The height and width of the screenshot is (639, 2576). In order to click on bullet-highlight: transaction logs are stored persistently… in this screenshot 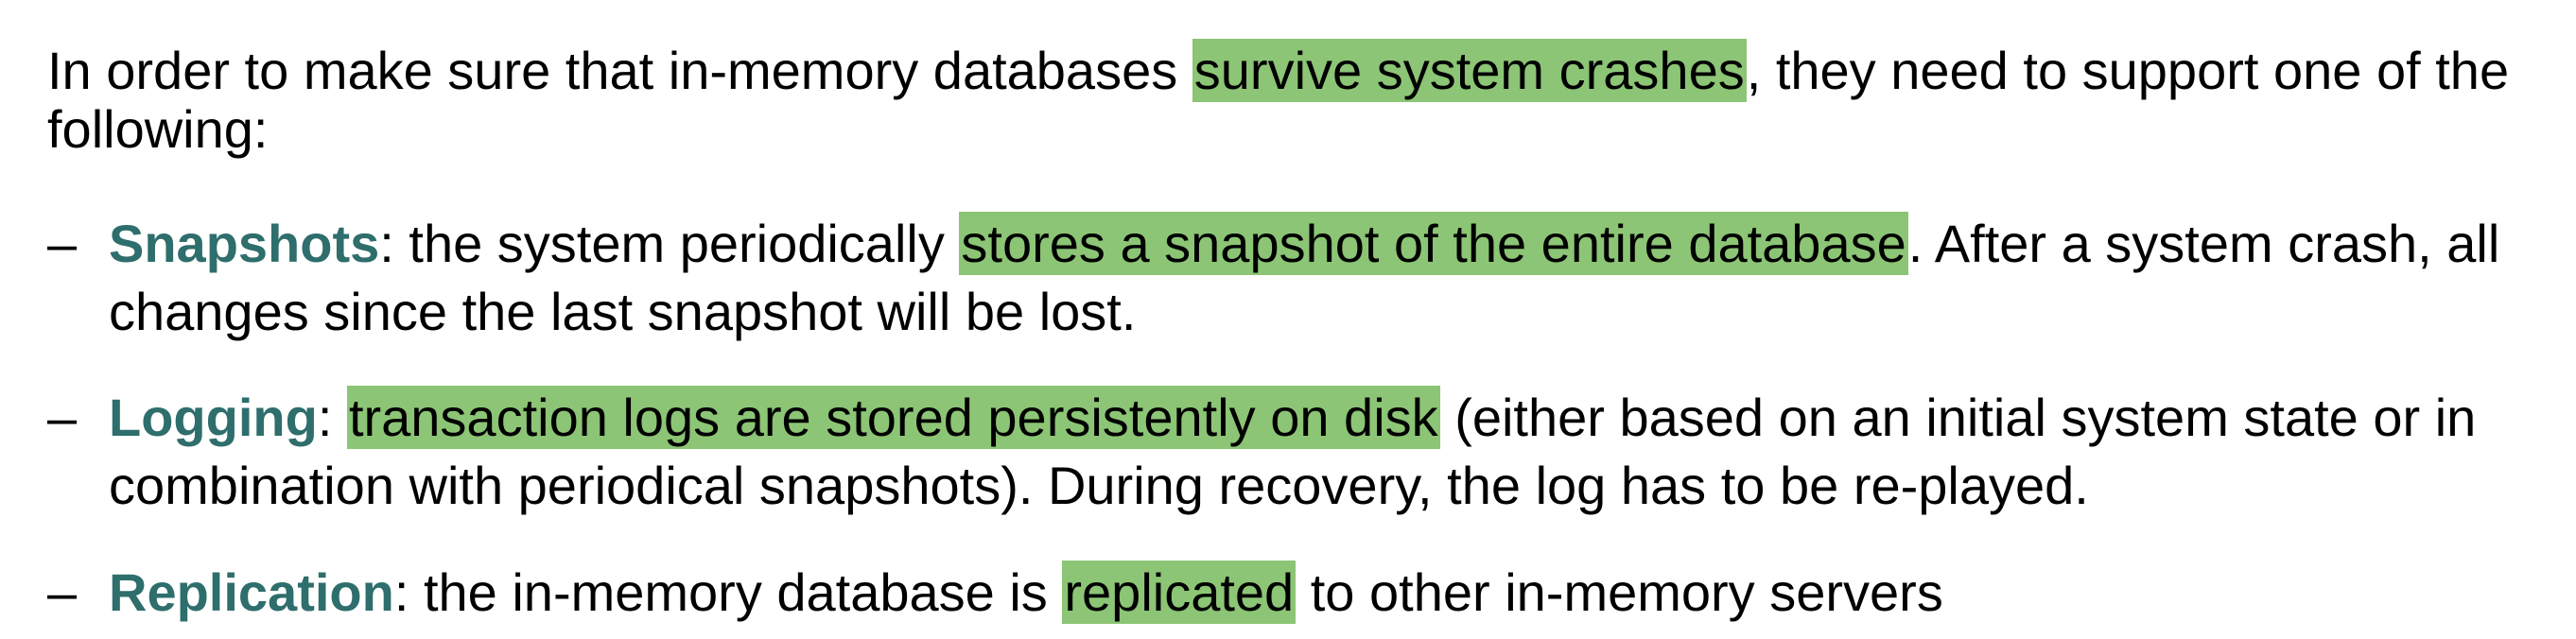, I will do `click(893, 417)`.